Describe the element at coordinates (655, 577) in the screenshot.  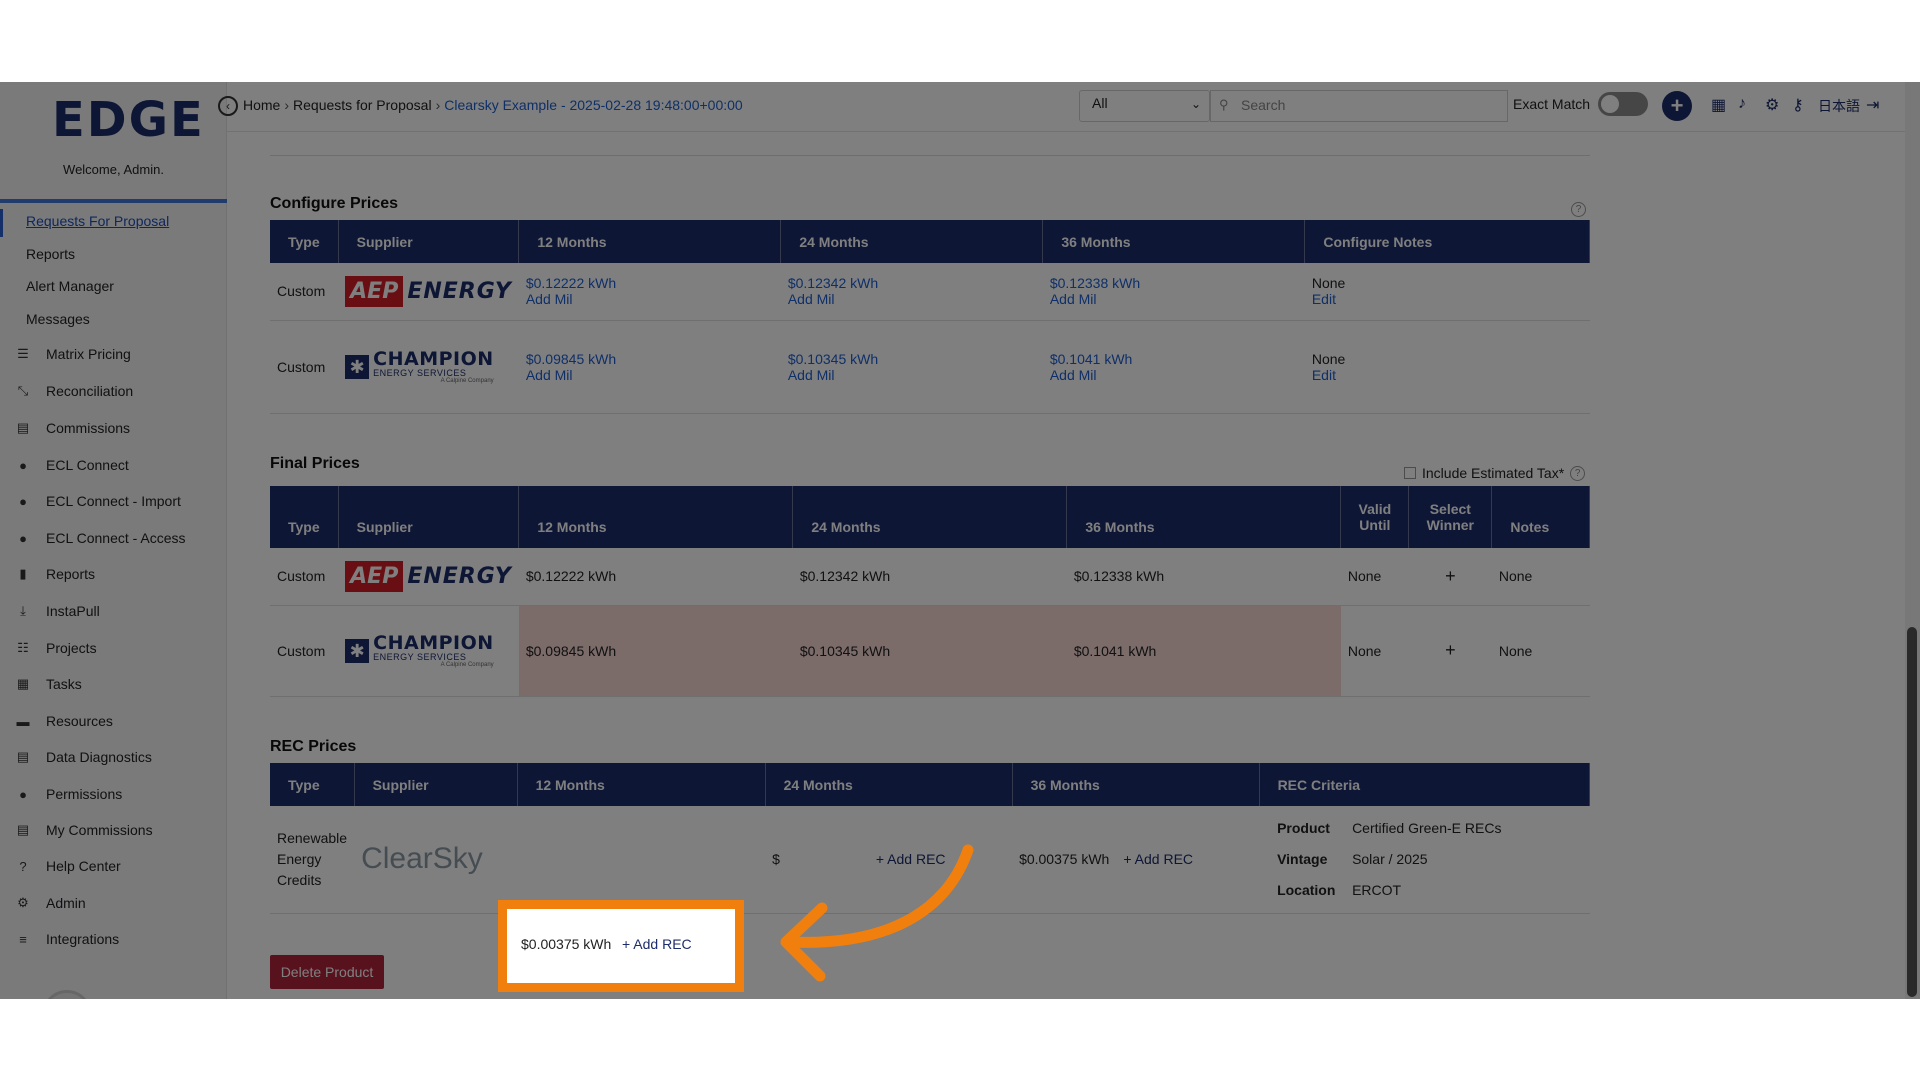
I see `price-cell: $0.12222 kWh` at that location.